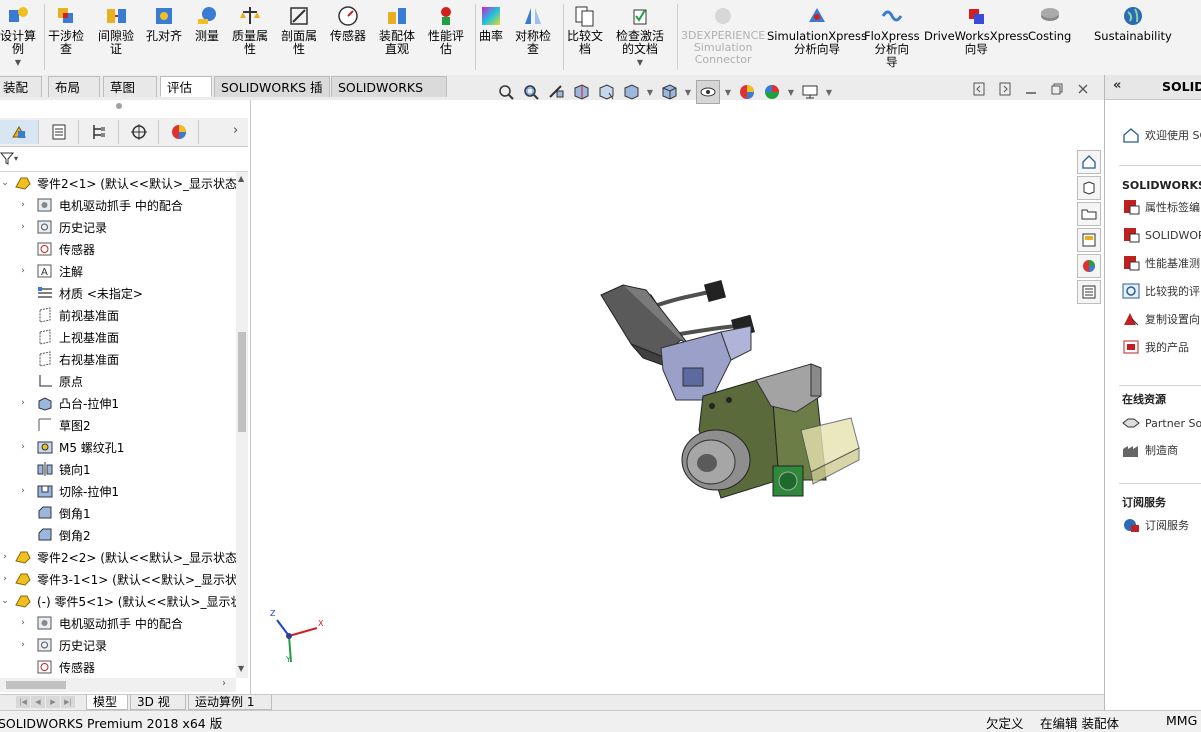 The height and width of the screenshot is (732, 1201). Describe the element at coordinates (71, 447) in the screenshot. I see `tree-item-m5-tapped-hole: › M5 螺纹孔1` at that location.